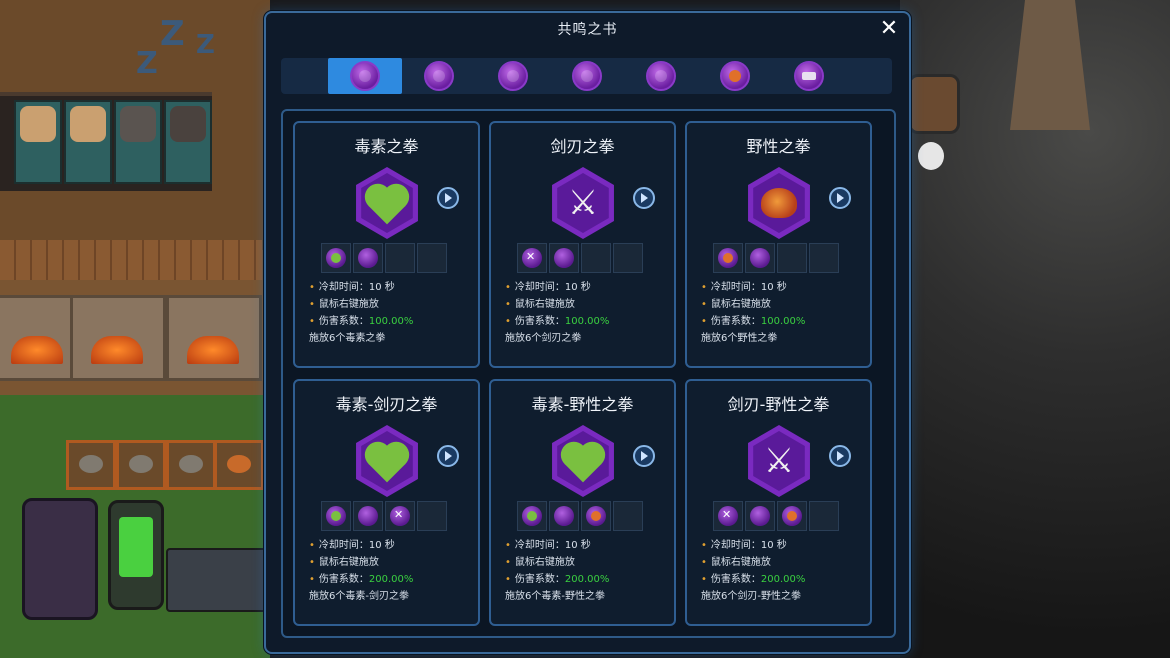 This screenshot has width=1170, height=658. I want to click on cauldron, so click(60, 559).